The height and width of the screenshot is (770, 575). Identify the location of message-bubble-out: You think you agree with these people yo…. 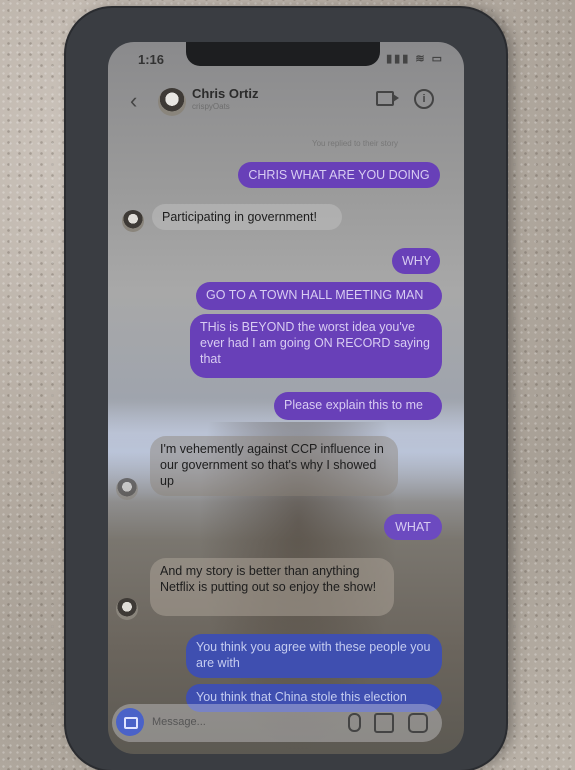
(314, 656).